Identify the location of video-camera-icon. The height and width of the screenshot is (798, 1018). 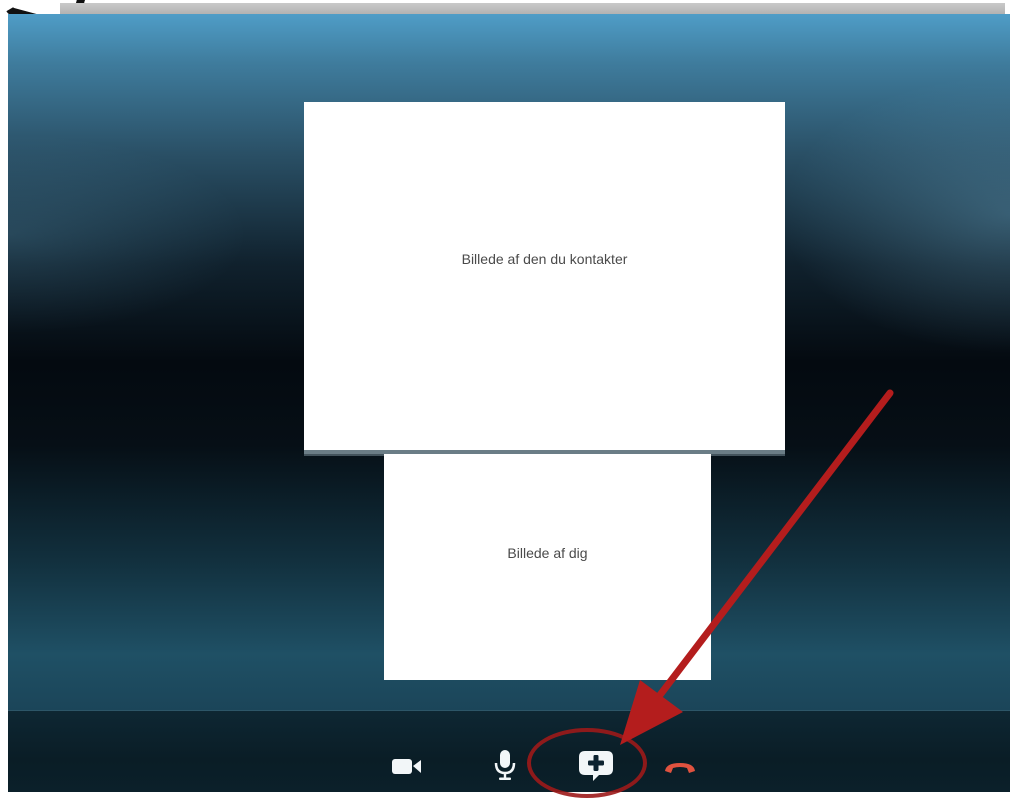
(406, 766).